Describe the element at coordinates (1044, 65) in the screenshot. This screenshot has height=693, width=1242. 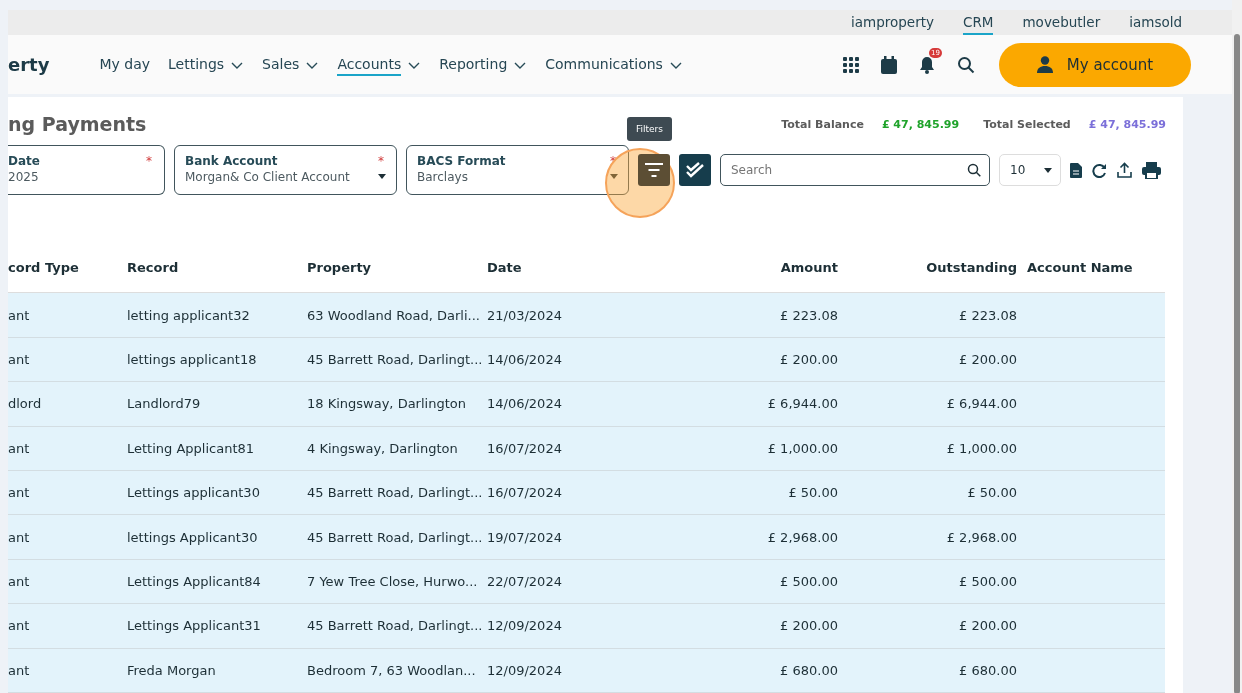
I see `person-icon` at that location.